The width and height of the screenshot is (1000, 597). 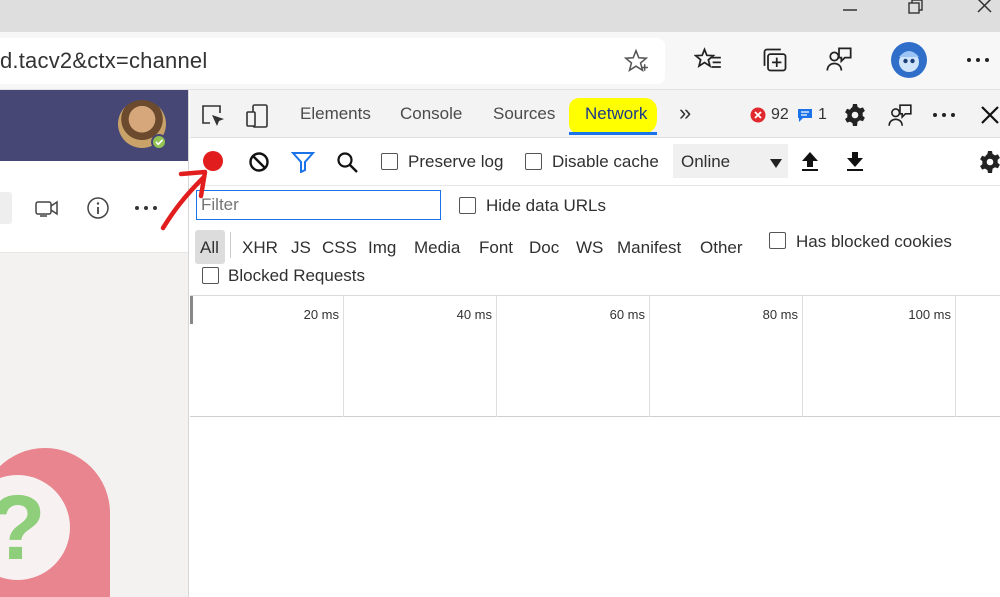 I want to click on type-filter-doc: Doc, so click(x=544, y=248).